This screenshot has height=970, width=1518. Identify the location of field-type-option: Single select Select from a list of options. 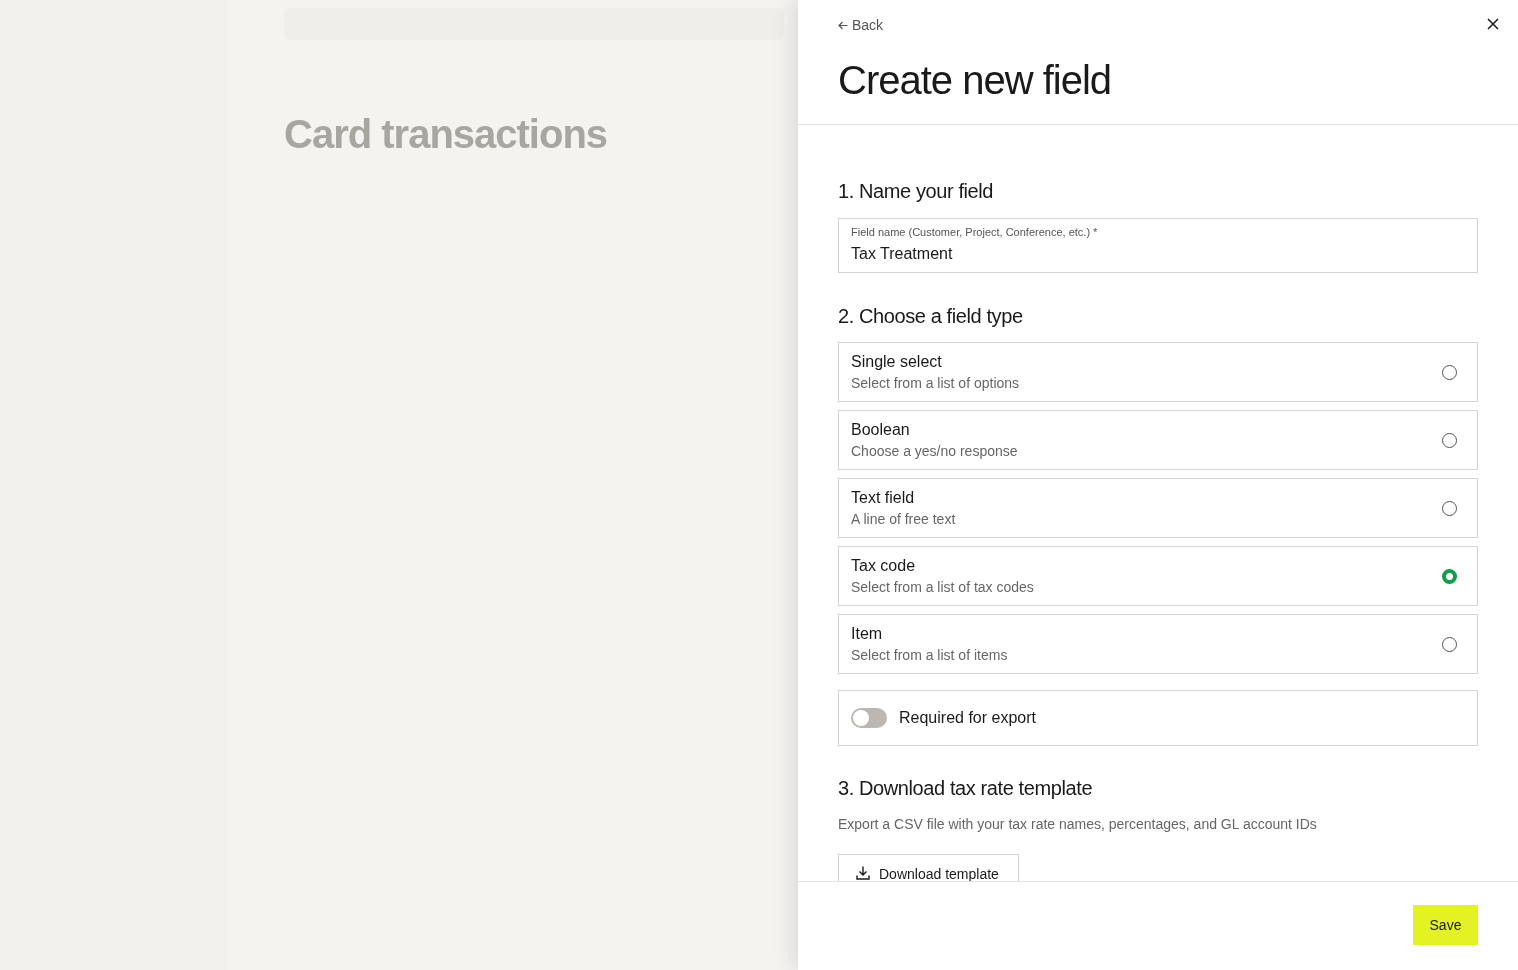
(1158, 372).